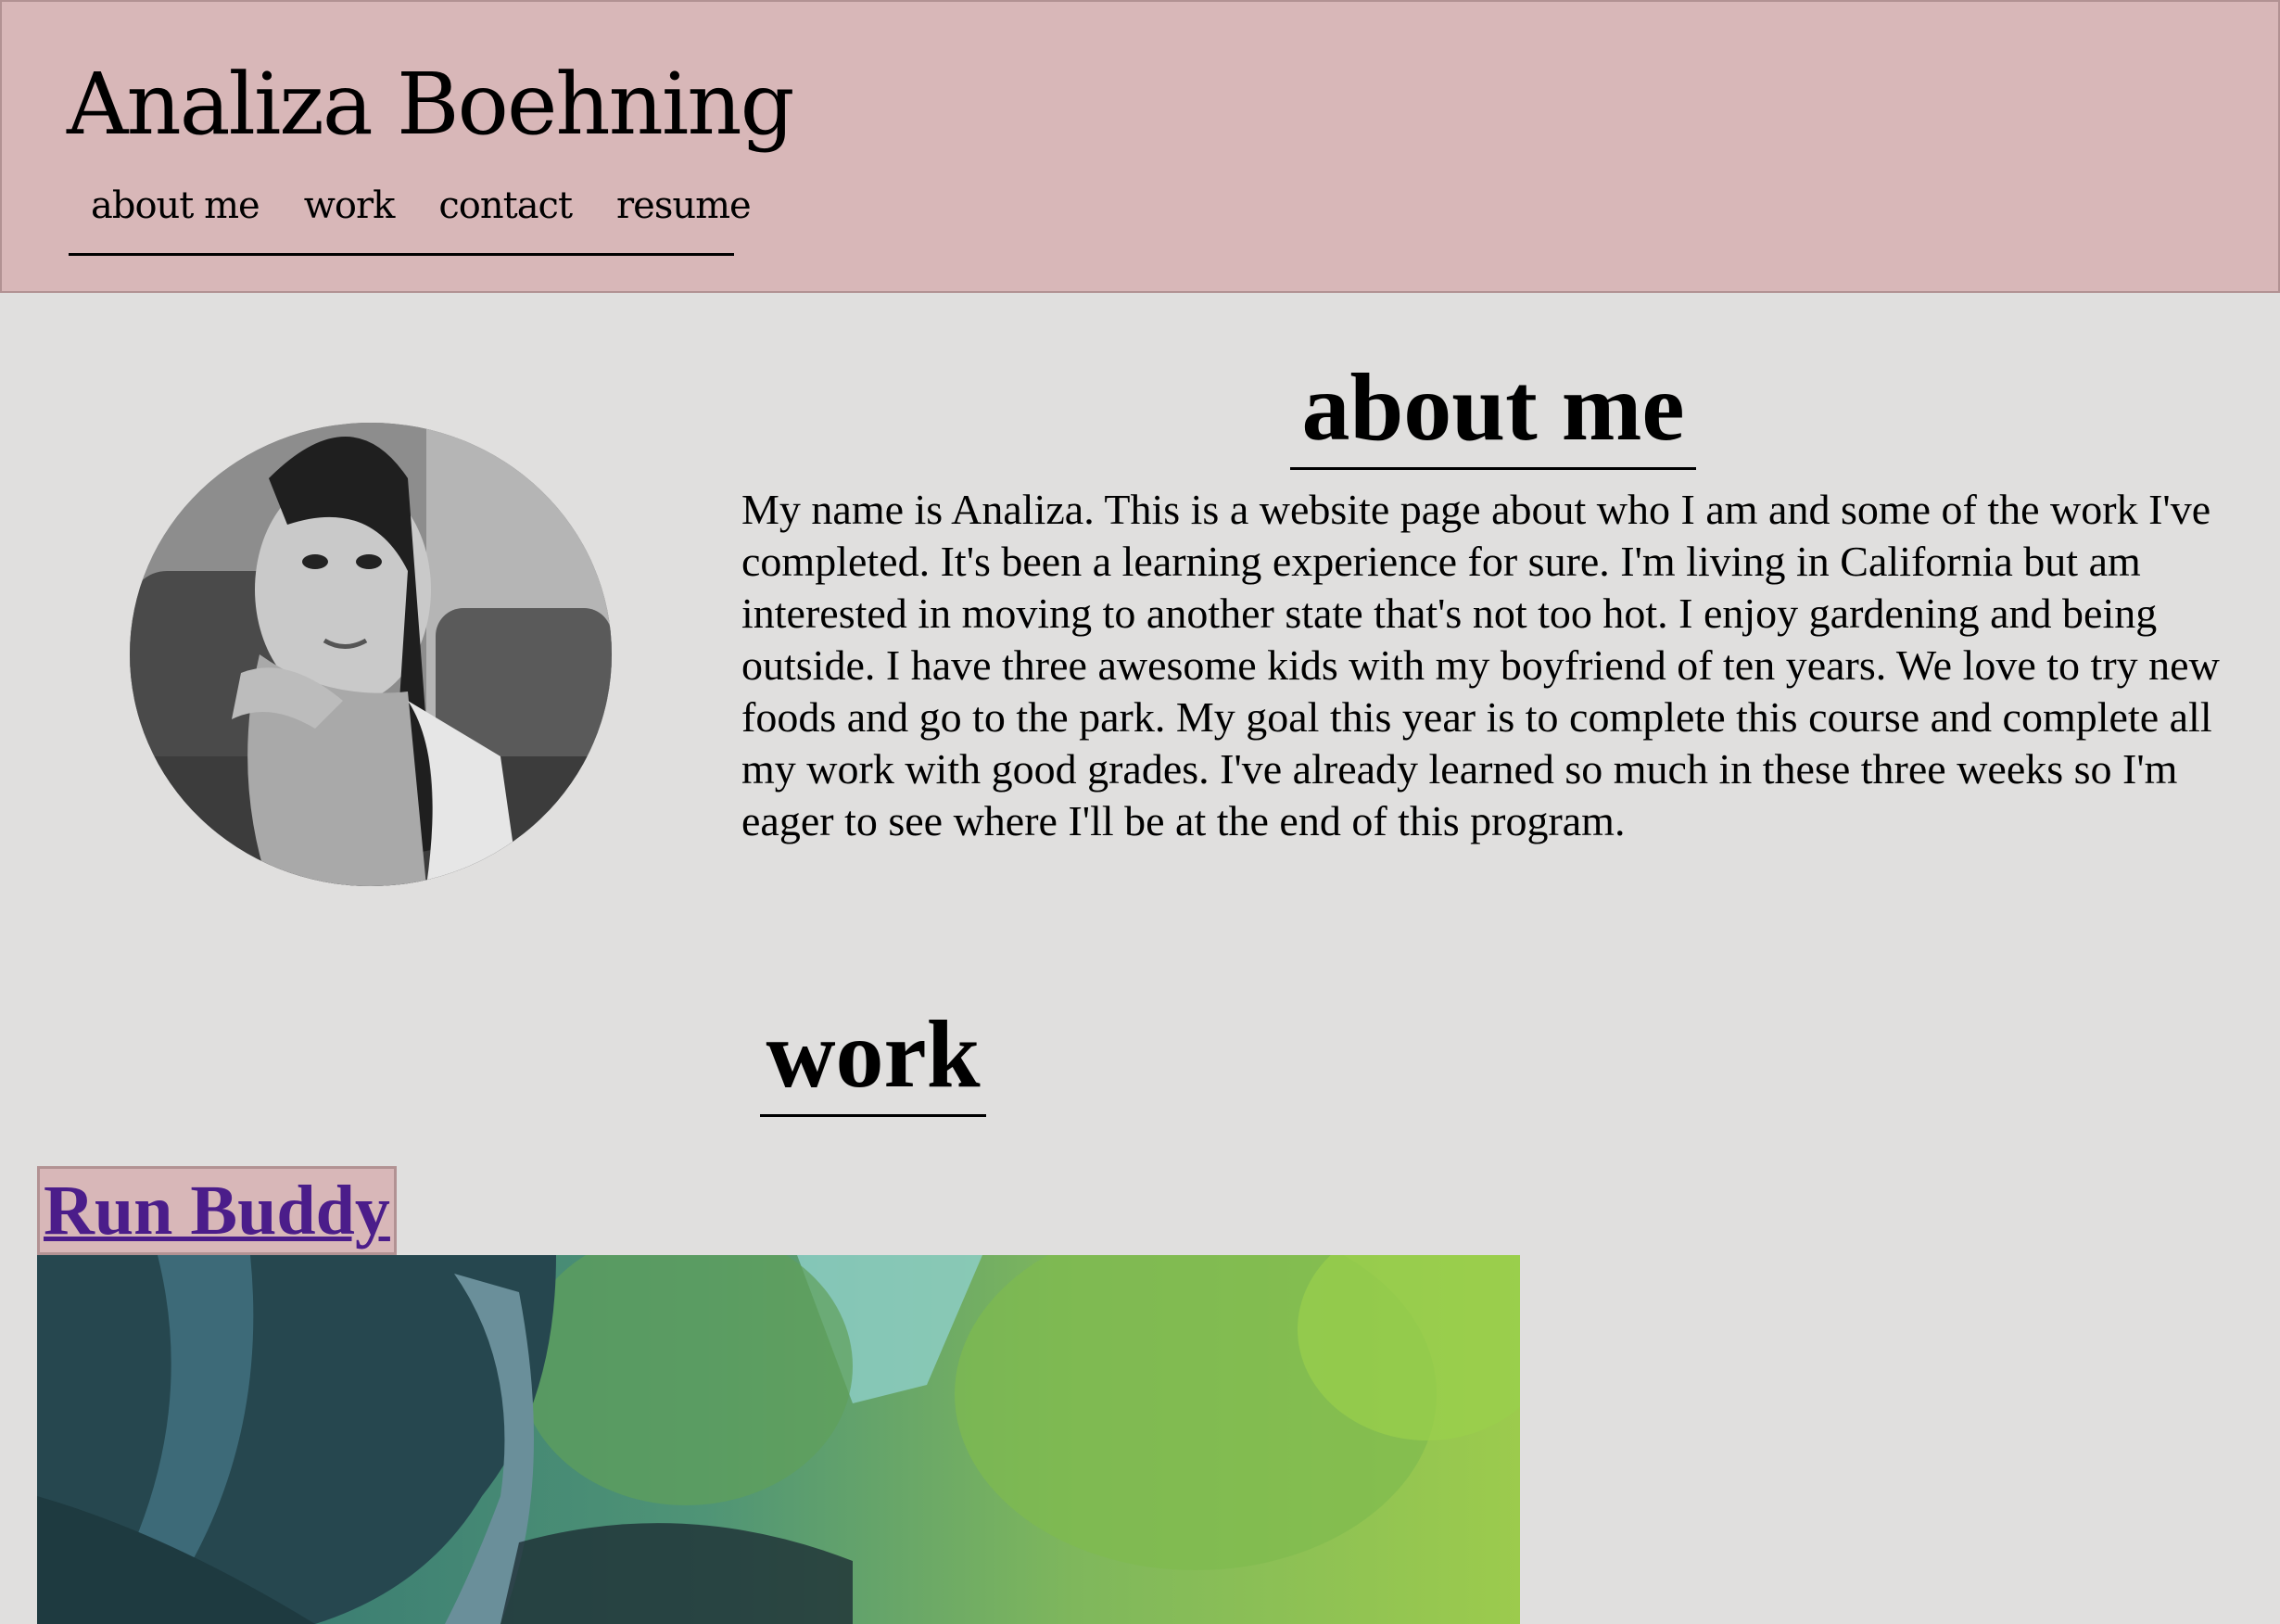 The width and height of the screenshot is (2280, 1624). Describe the element at coordinates (873, 1058) in the screenshot. I see `work-heading: work` at that location.